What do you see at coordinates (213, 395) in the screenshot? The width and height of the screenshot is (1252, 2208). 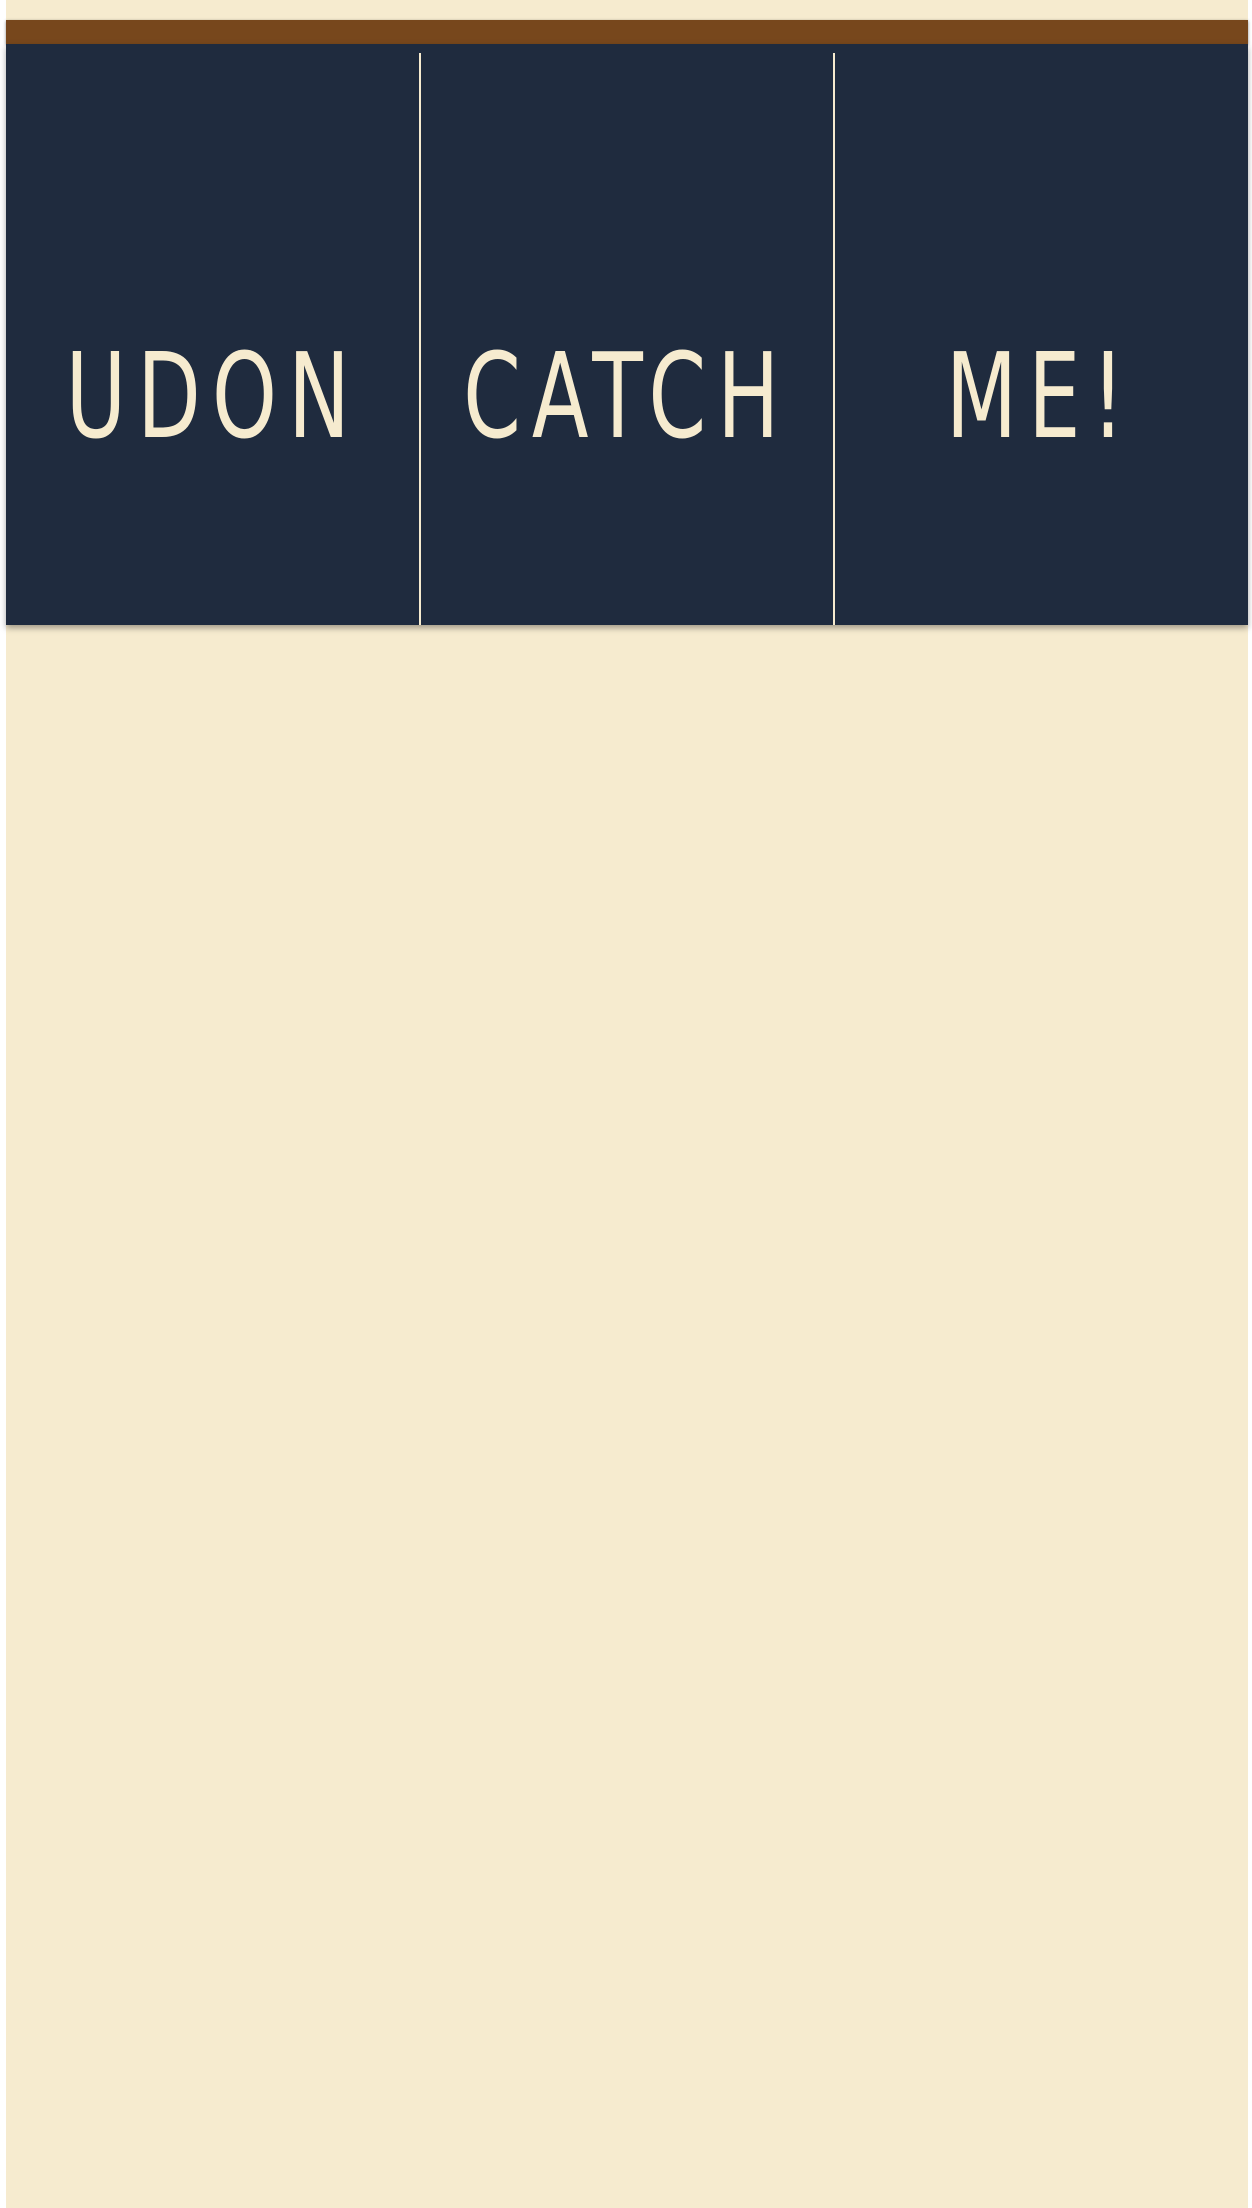 I see `title-word-udon: Udon` at bounding box center [213, 395].